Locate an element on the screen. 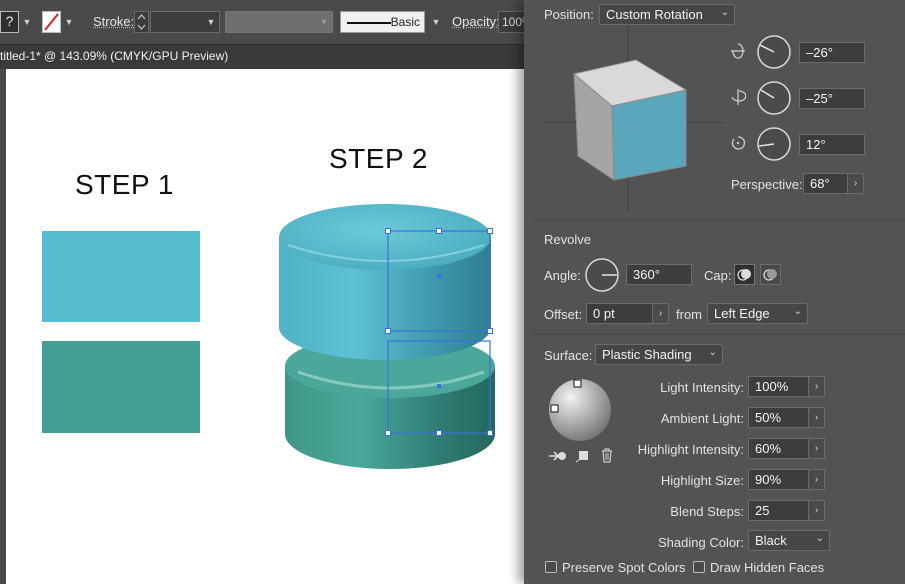  highlight-intensity-field: 60% is located at coordinates (779, 448).